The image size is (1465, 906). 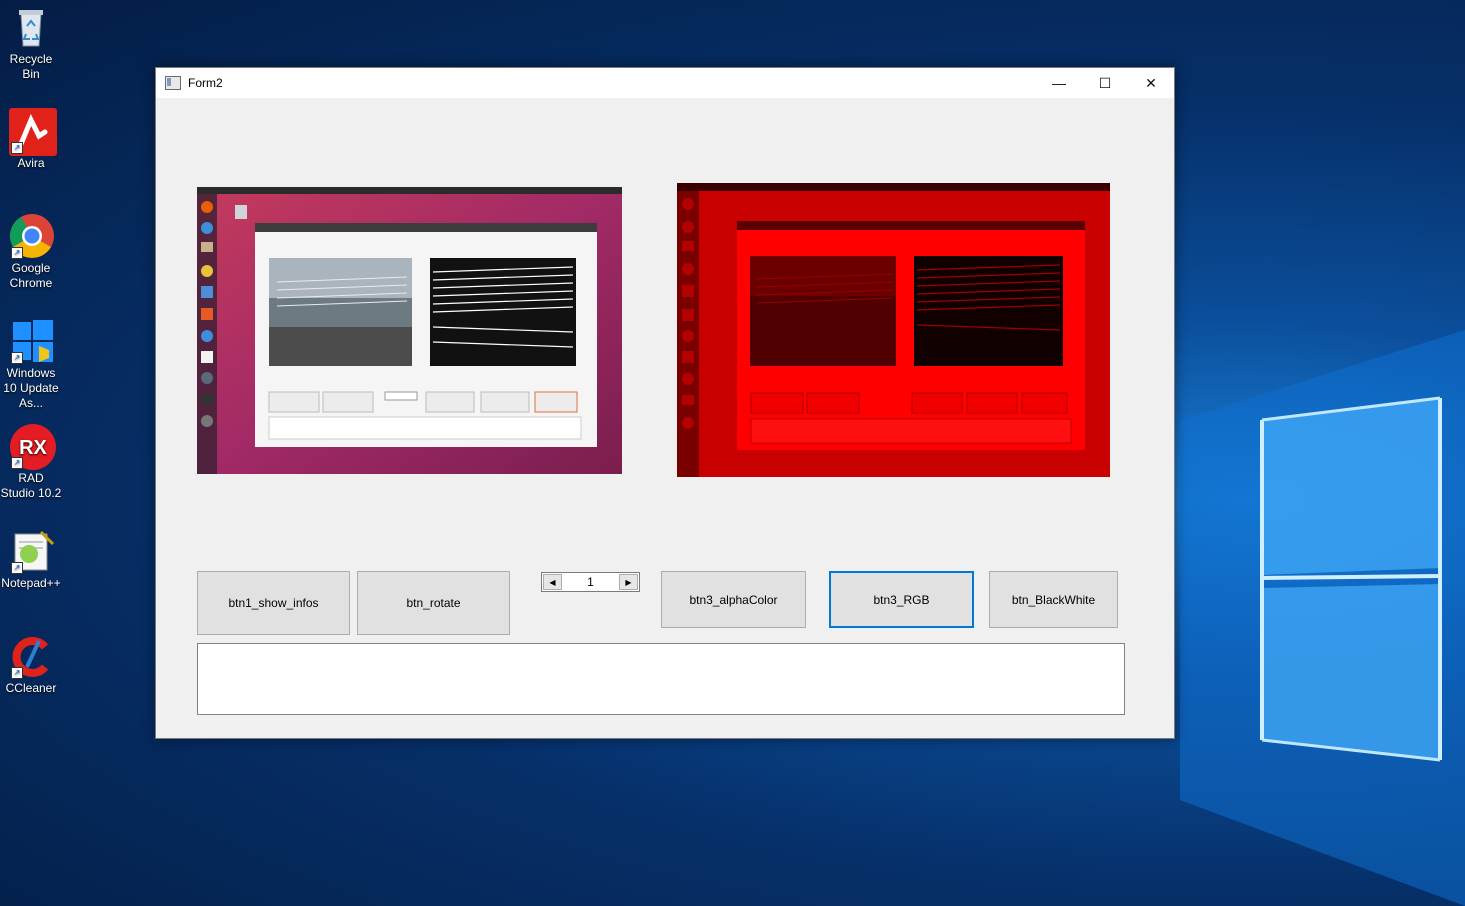 I want to click on rad-studio-icon: RX ↗, so click(x=32, y=446).